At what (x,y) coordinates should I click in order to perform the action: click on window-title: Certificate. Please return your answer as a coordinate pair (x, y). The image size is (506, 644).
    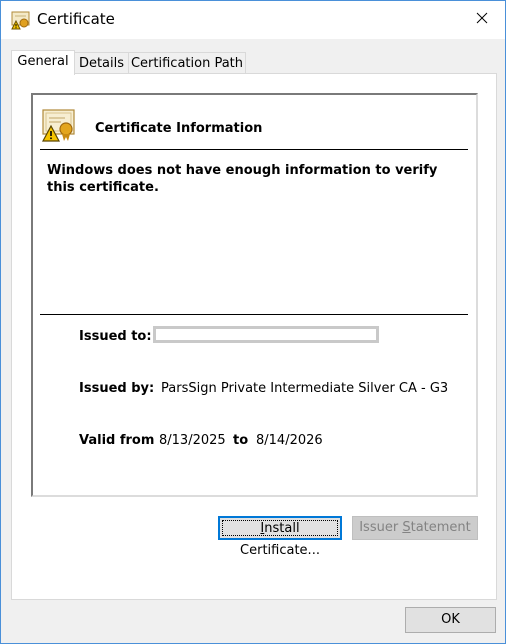
    Looking at the image, I should click on (76, 19).